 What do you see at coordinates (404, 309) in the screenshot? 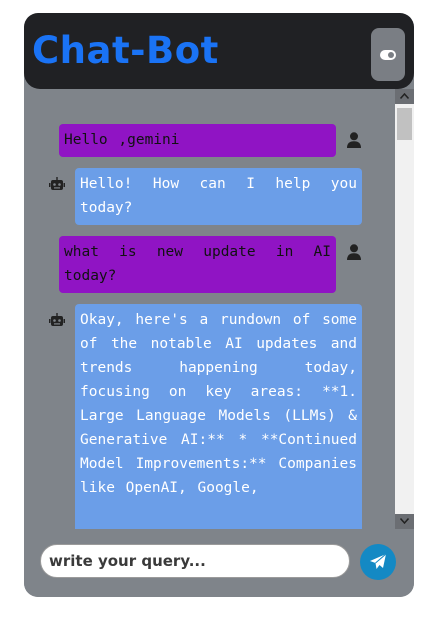
I see `scrollbar` at bounding box center [404, 309].